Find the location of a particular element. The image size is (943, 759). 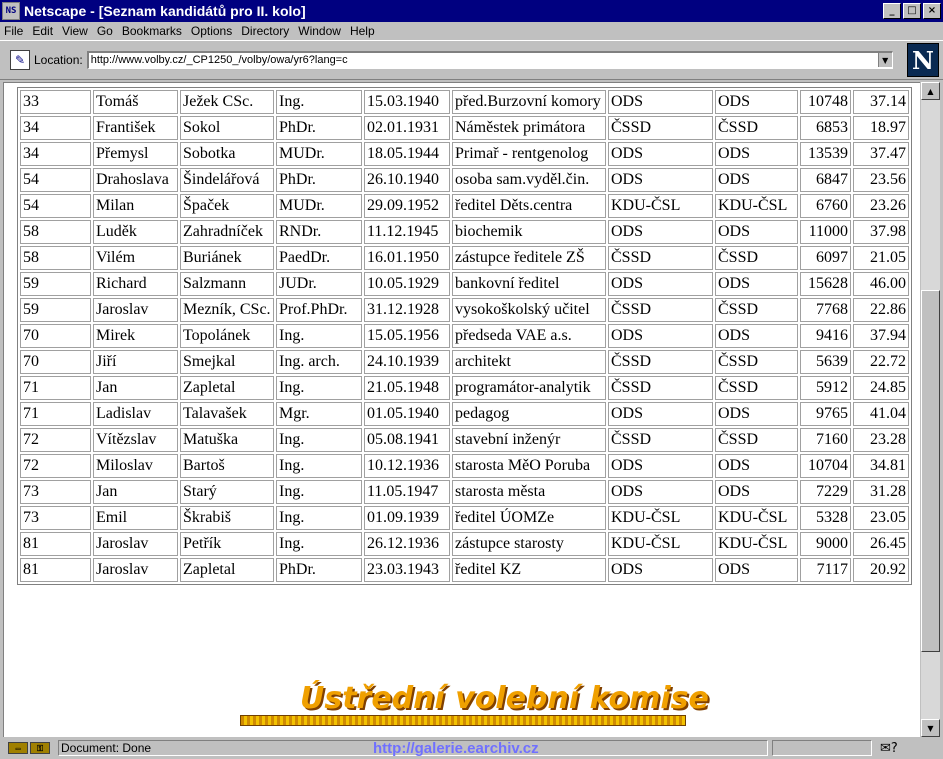

cell-votes: 6853 is located at coordinates (825, 128).